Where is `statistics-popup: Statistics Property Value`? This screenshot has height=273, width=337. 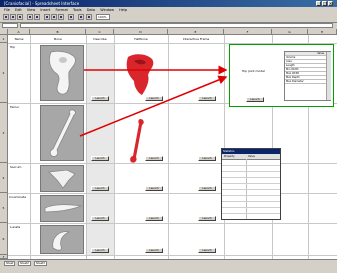
statistics-popup: Statistics Property Value is located at coordinates (251, 184).